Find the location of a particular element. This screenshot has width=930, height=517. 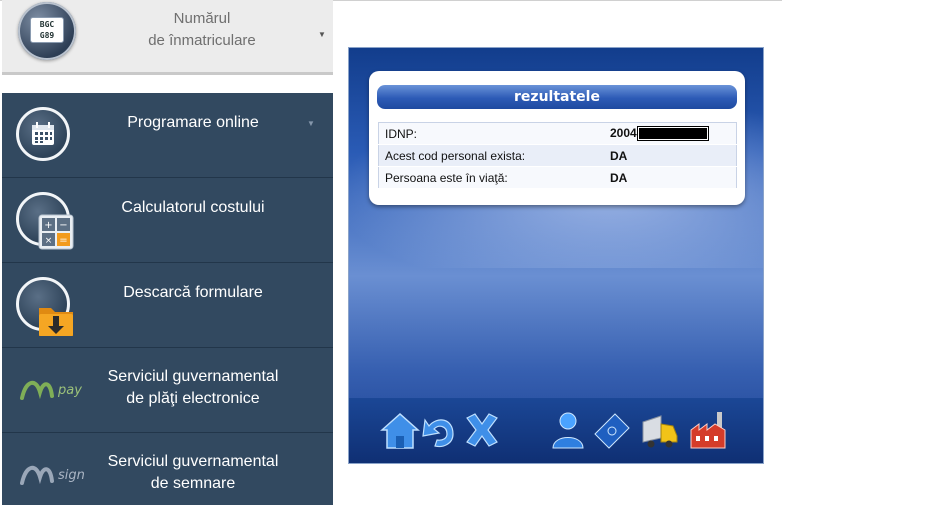

passport-icon is located at coordinates (612, 430).